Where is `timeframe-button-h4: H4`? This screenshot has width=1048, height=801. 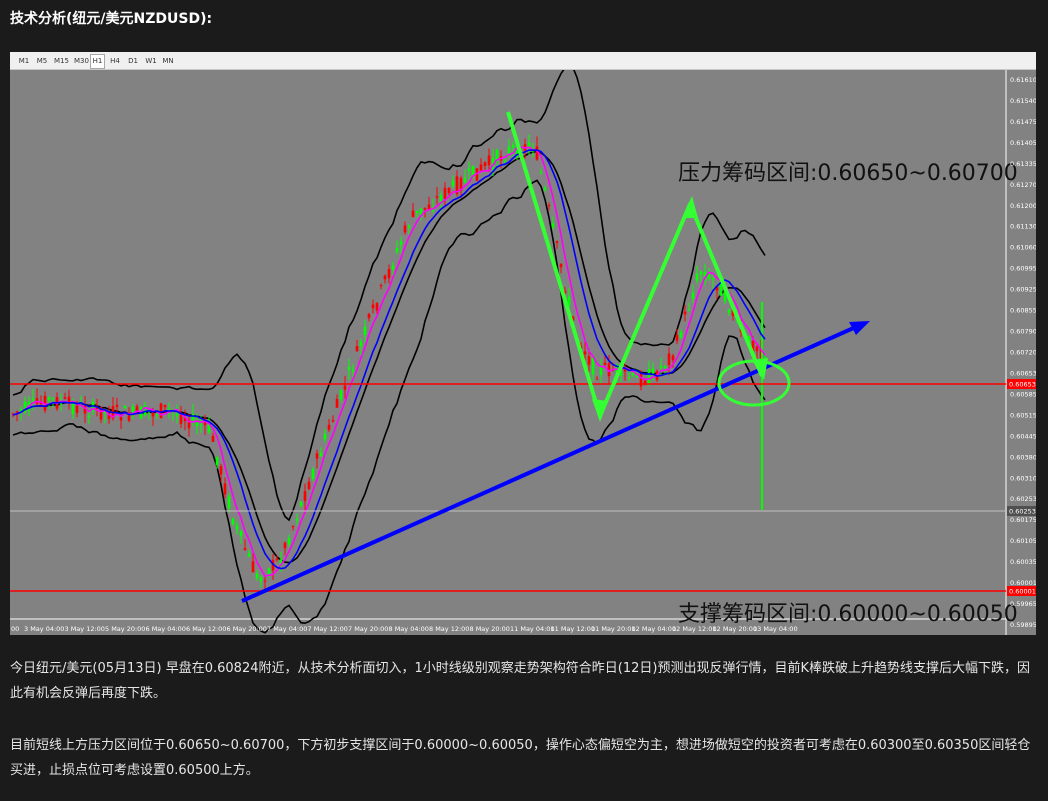
timeframe-button-h4: H4 is located at coordinates (115, 61).